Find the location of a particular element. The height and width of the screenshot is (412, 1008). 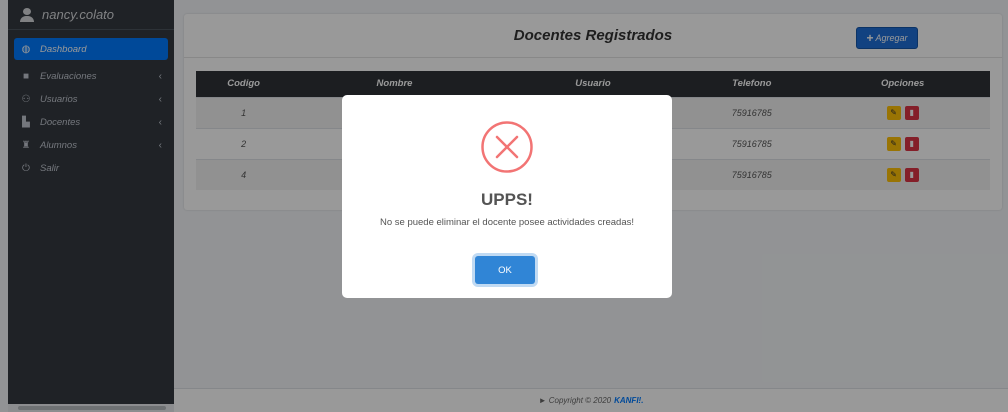

ok-button: OK is located at coordinates (505, 270).